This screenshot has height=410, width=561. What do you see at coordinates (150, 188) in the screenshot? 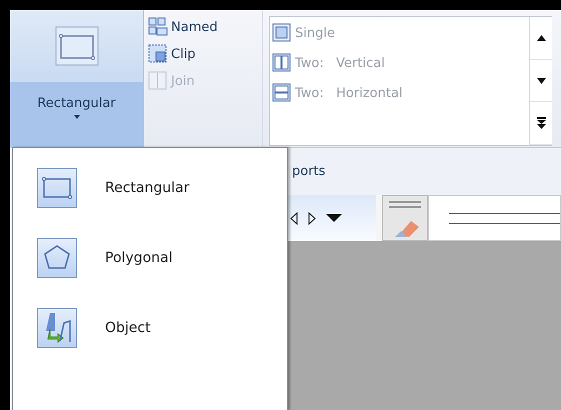
I see `menu-item: Rectangular` at bounding box center [150, 188].